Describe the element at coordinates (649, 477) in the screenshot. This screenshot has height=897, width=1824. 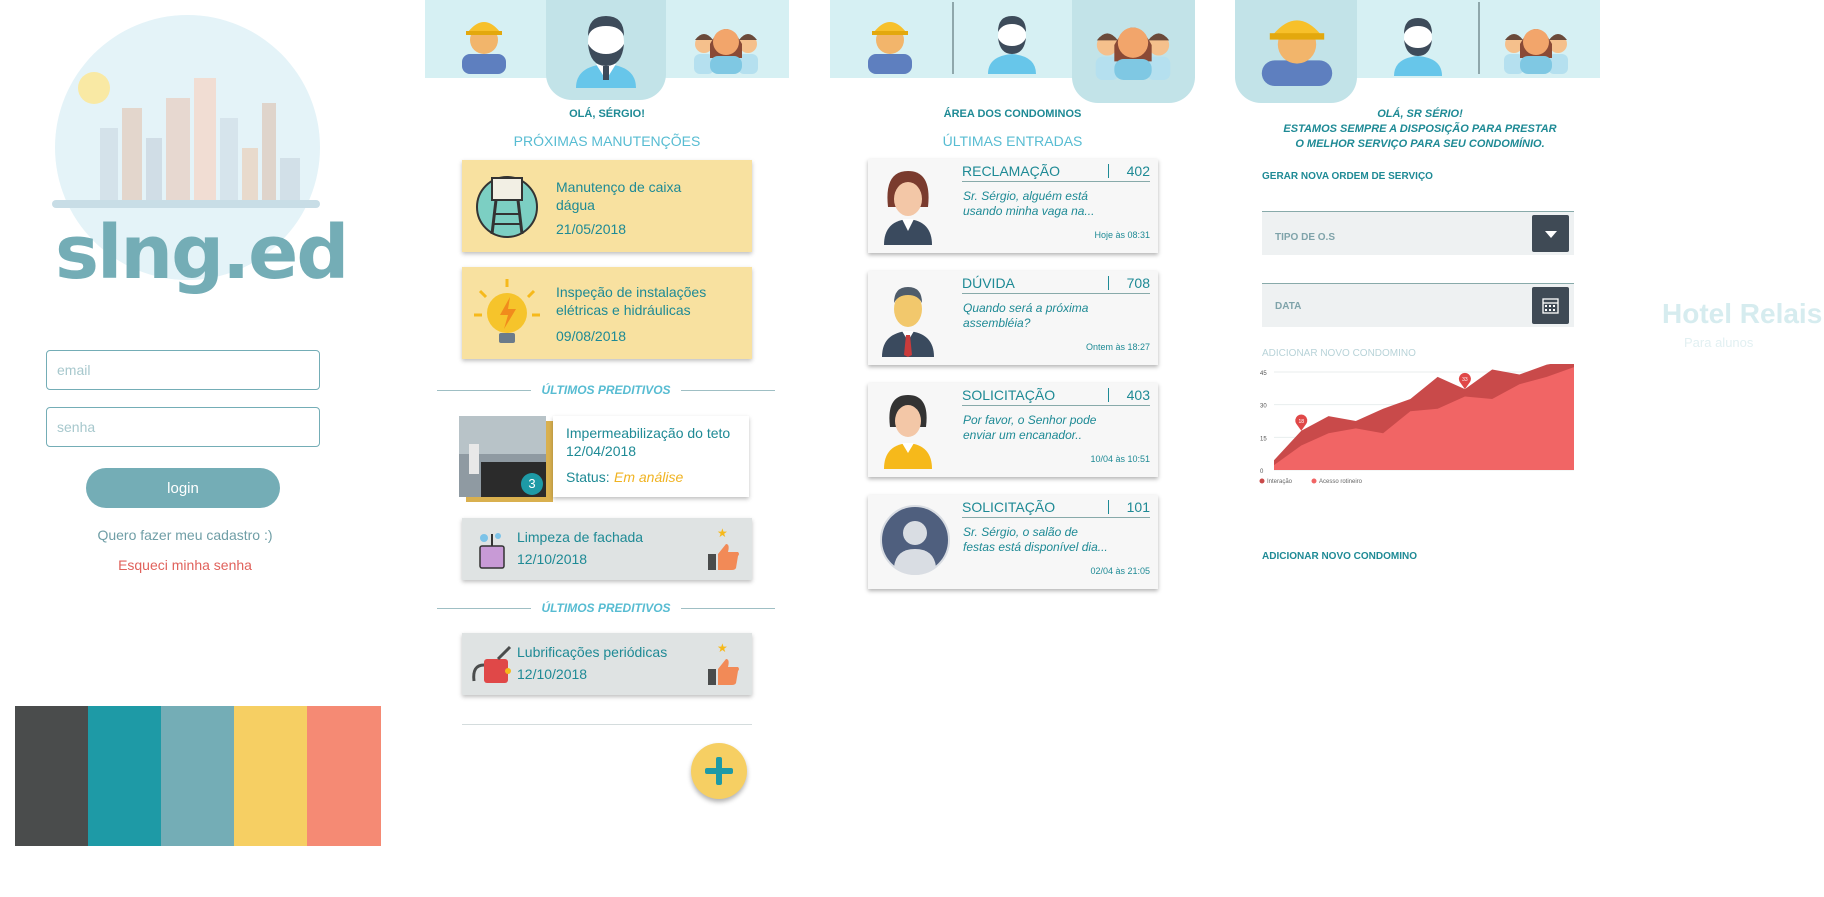
I see `status-value: Em análise` at that location.